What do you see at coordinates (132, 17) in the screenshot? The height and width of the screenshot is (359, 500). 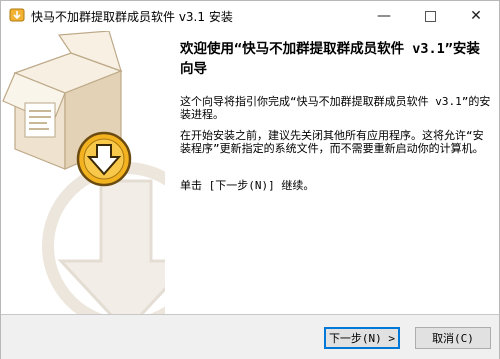 I see `window-title: 快马不加群提取群成员软件 v3.1 安装` at bounding box center [132, 17].